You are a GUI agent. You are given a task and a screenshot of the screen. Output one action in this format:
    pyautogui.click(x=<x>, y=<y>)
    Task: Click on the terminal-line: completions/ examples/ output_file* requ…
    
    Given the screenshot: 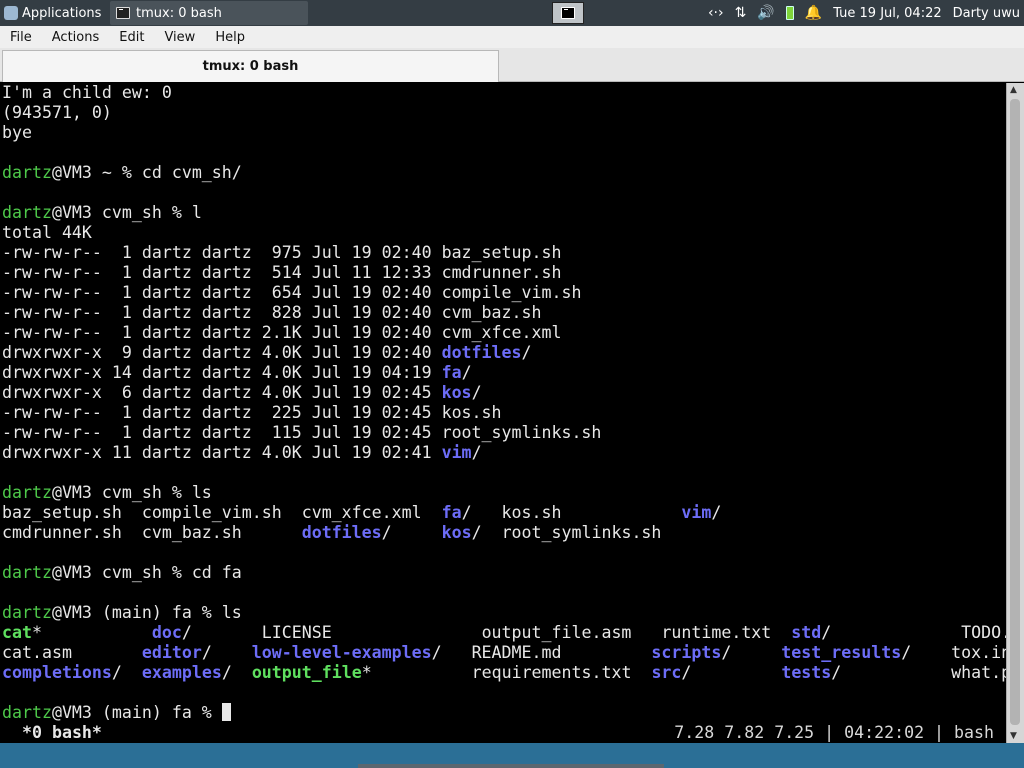 What is the action you would take?
    pyautogui.click(x=504, y=673)
    